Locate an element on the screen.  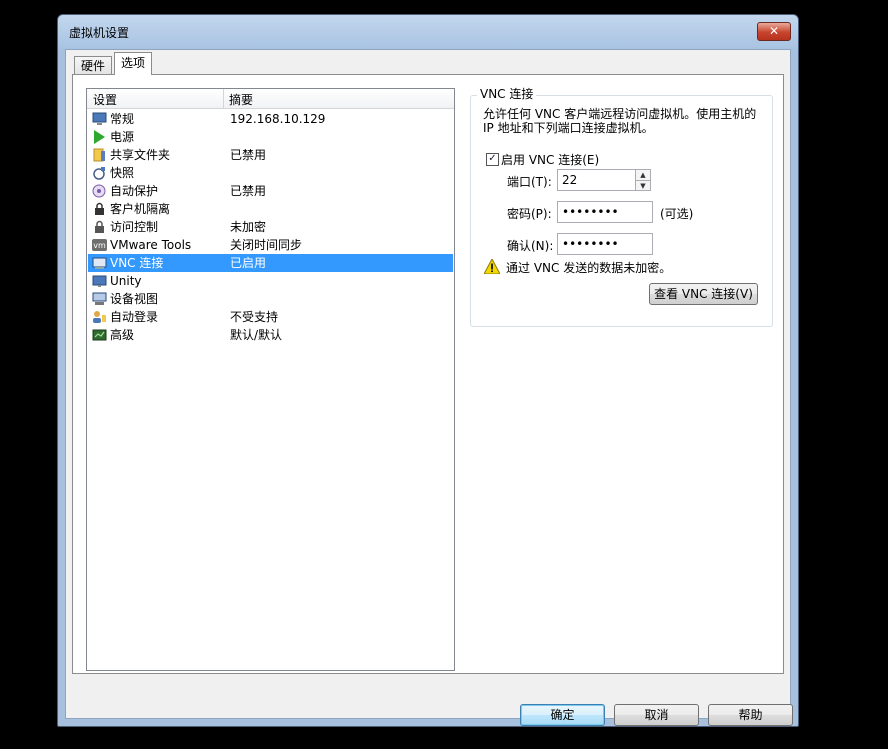
enable-vnc-checkbox: ✓ is located at coordinates (492, 159).